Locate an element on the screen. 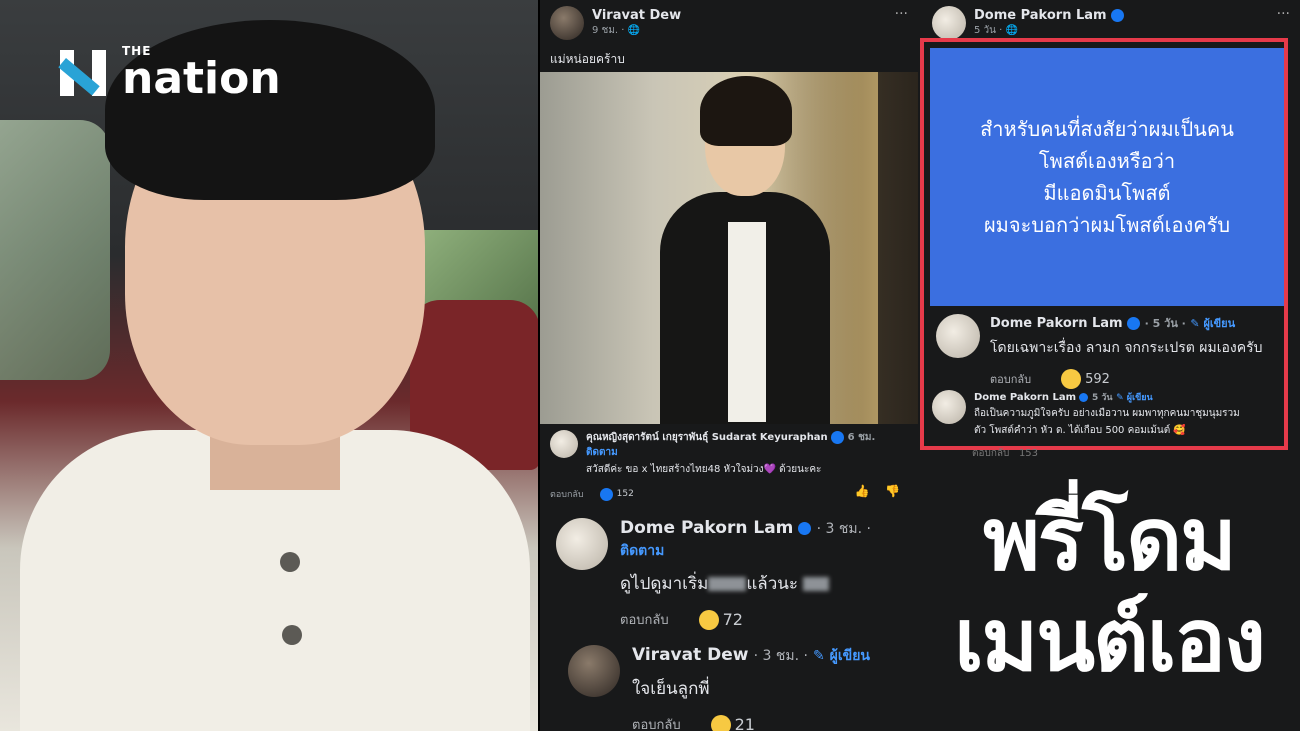 Image resolution: width=1300 pixels, height=731 pixels. post-time: 5 วัน · is located at coordinates (990, 30).